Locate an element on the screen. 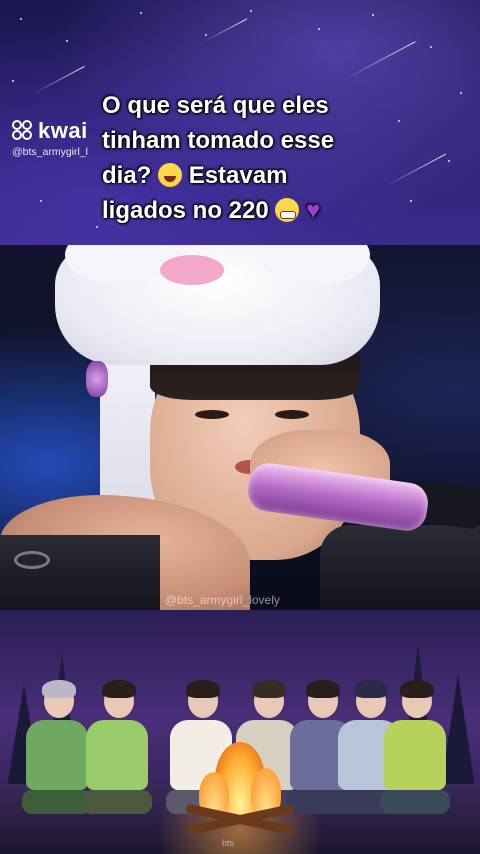 The width and height of the screenshot is (480, 854). caption-line-4-text: ligados no 220 is located at coordinates (185, 210).